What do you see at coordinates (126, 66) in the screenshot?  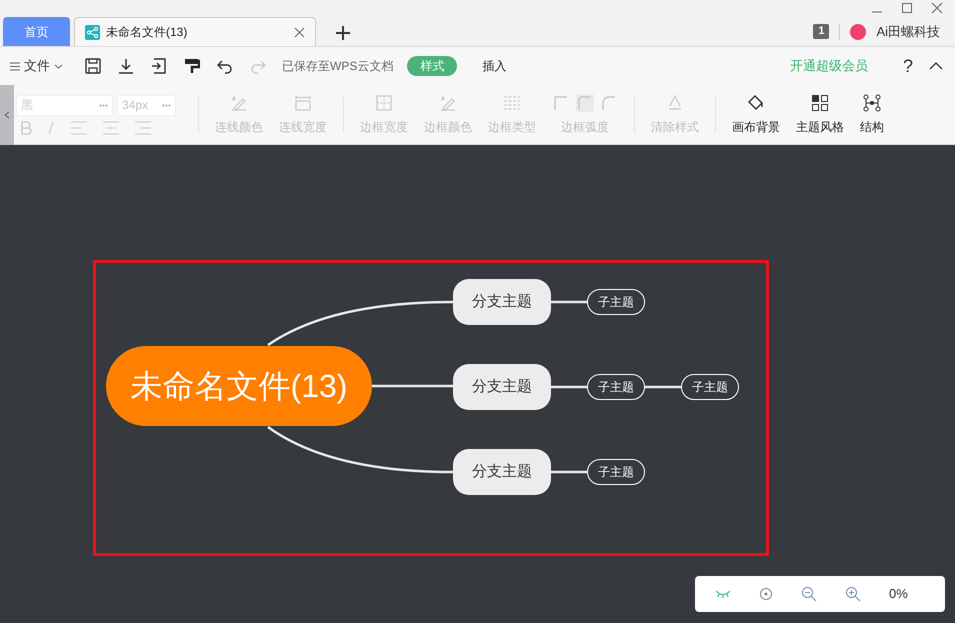 I see `download-icon` at bounding box center [126, 66].